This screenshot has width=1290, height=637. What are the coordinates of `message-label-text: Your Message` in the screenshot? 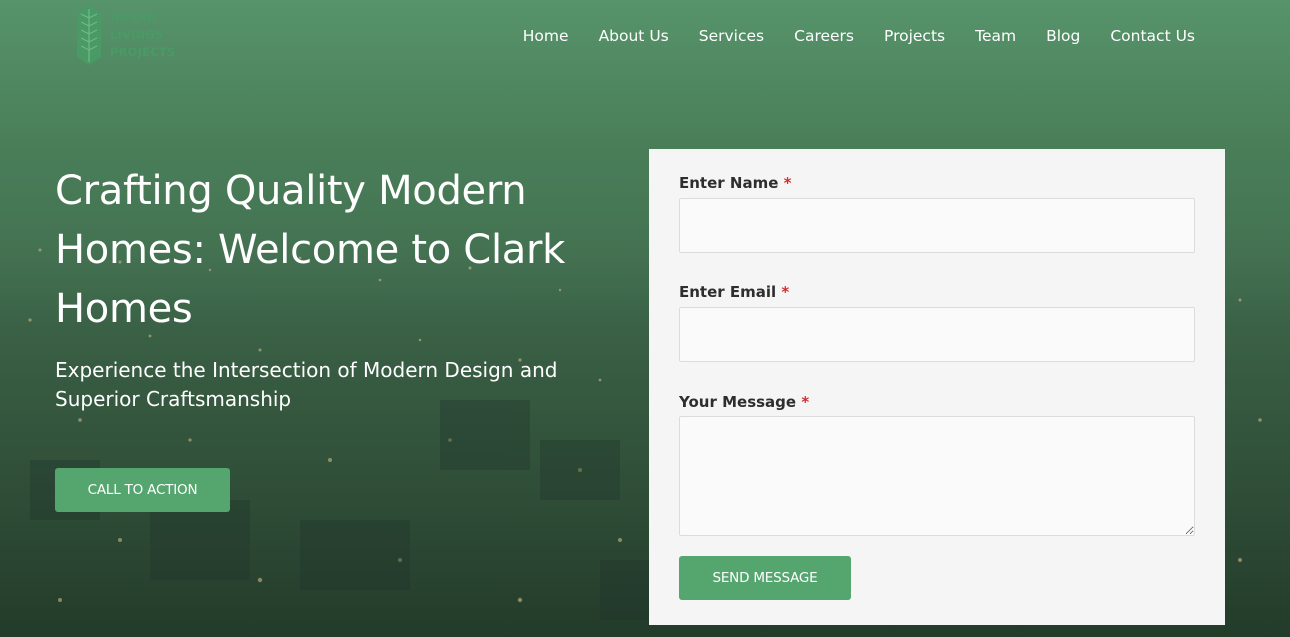 It's located at (738, 402).